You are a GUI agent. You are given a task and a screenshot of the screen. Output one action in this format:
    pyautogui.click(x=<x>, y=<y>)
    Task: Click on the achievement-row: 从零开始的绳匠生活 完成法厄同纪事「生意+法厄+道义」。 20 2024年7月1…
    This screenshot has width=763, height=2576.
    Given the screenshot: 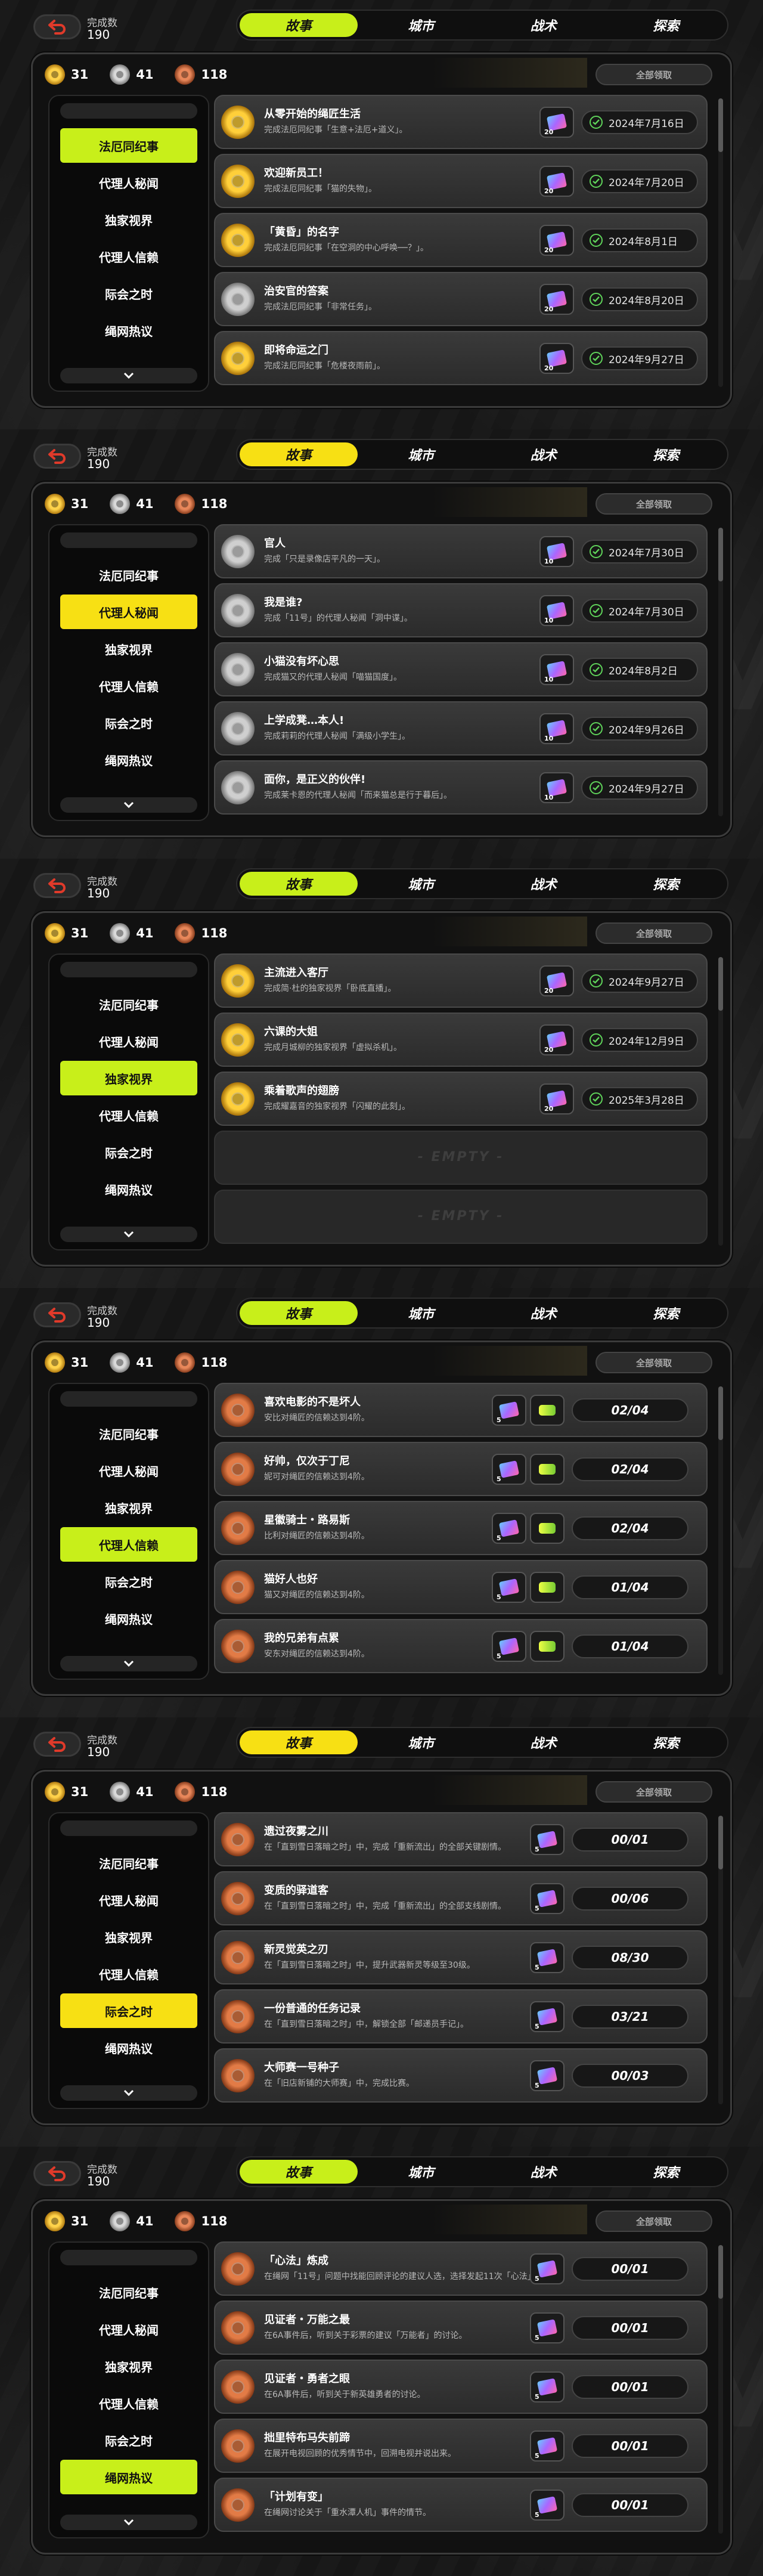 What is the action you would take?
    pyautogui.click(x=461, y=122)
    